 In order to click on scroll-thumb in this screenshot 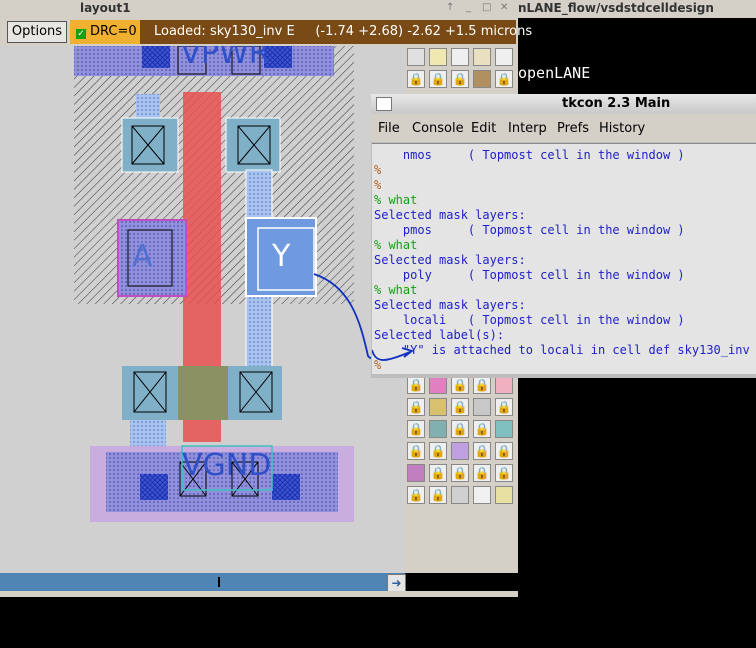, I will do `click(219, 582)`.